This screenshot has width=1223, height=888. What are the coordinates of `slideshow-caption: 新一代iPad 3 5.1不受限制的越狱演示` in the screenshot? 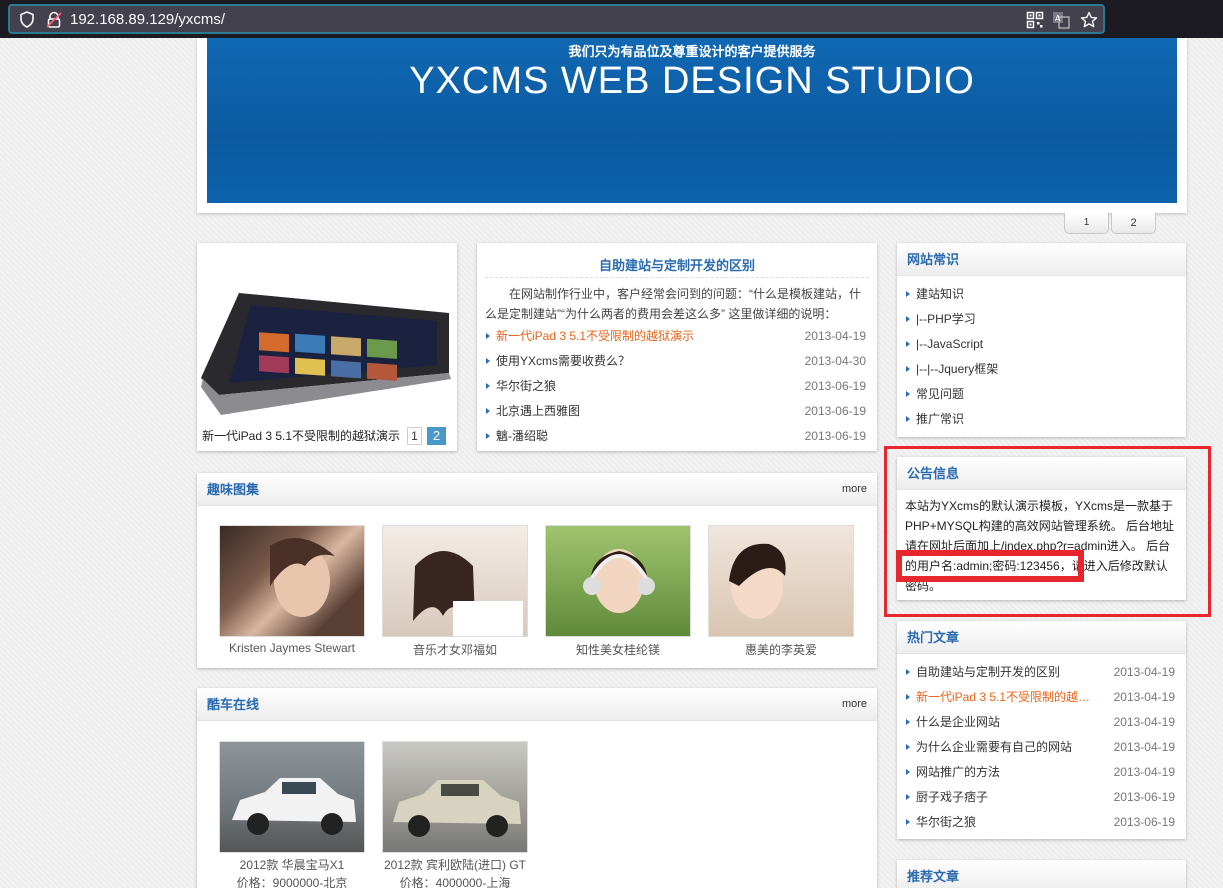 It's located at (304, 435).